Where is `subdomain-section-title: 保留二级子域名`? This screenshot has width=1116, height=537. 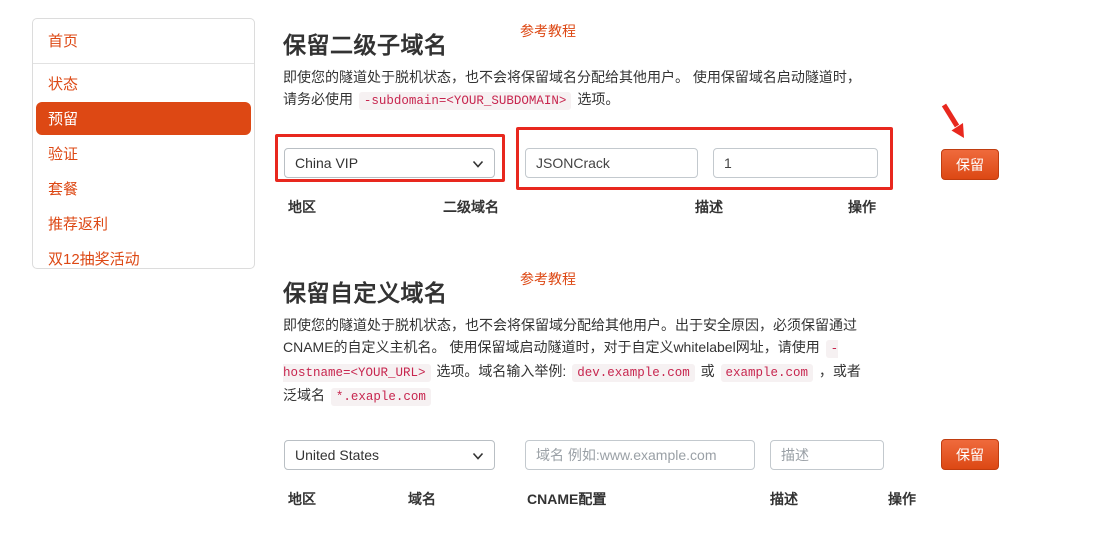 subdomain-section-title: 保留二级子域名 is located at coordinates (365, 45).